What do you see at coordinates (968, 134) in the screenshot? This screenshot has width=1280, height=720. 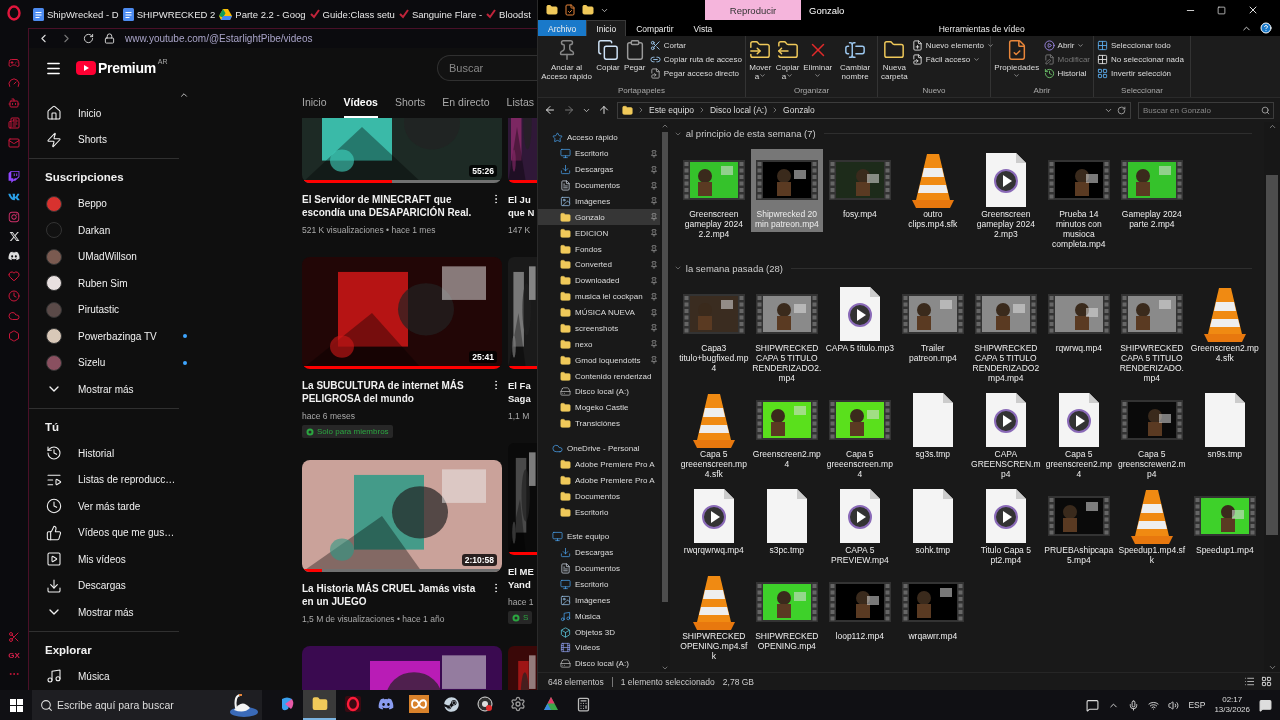 I see `group-header: al principio de esta semana (7)` at bounding box center [968, 134].